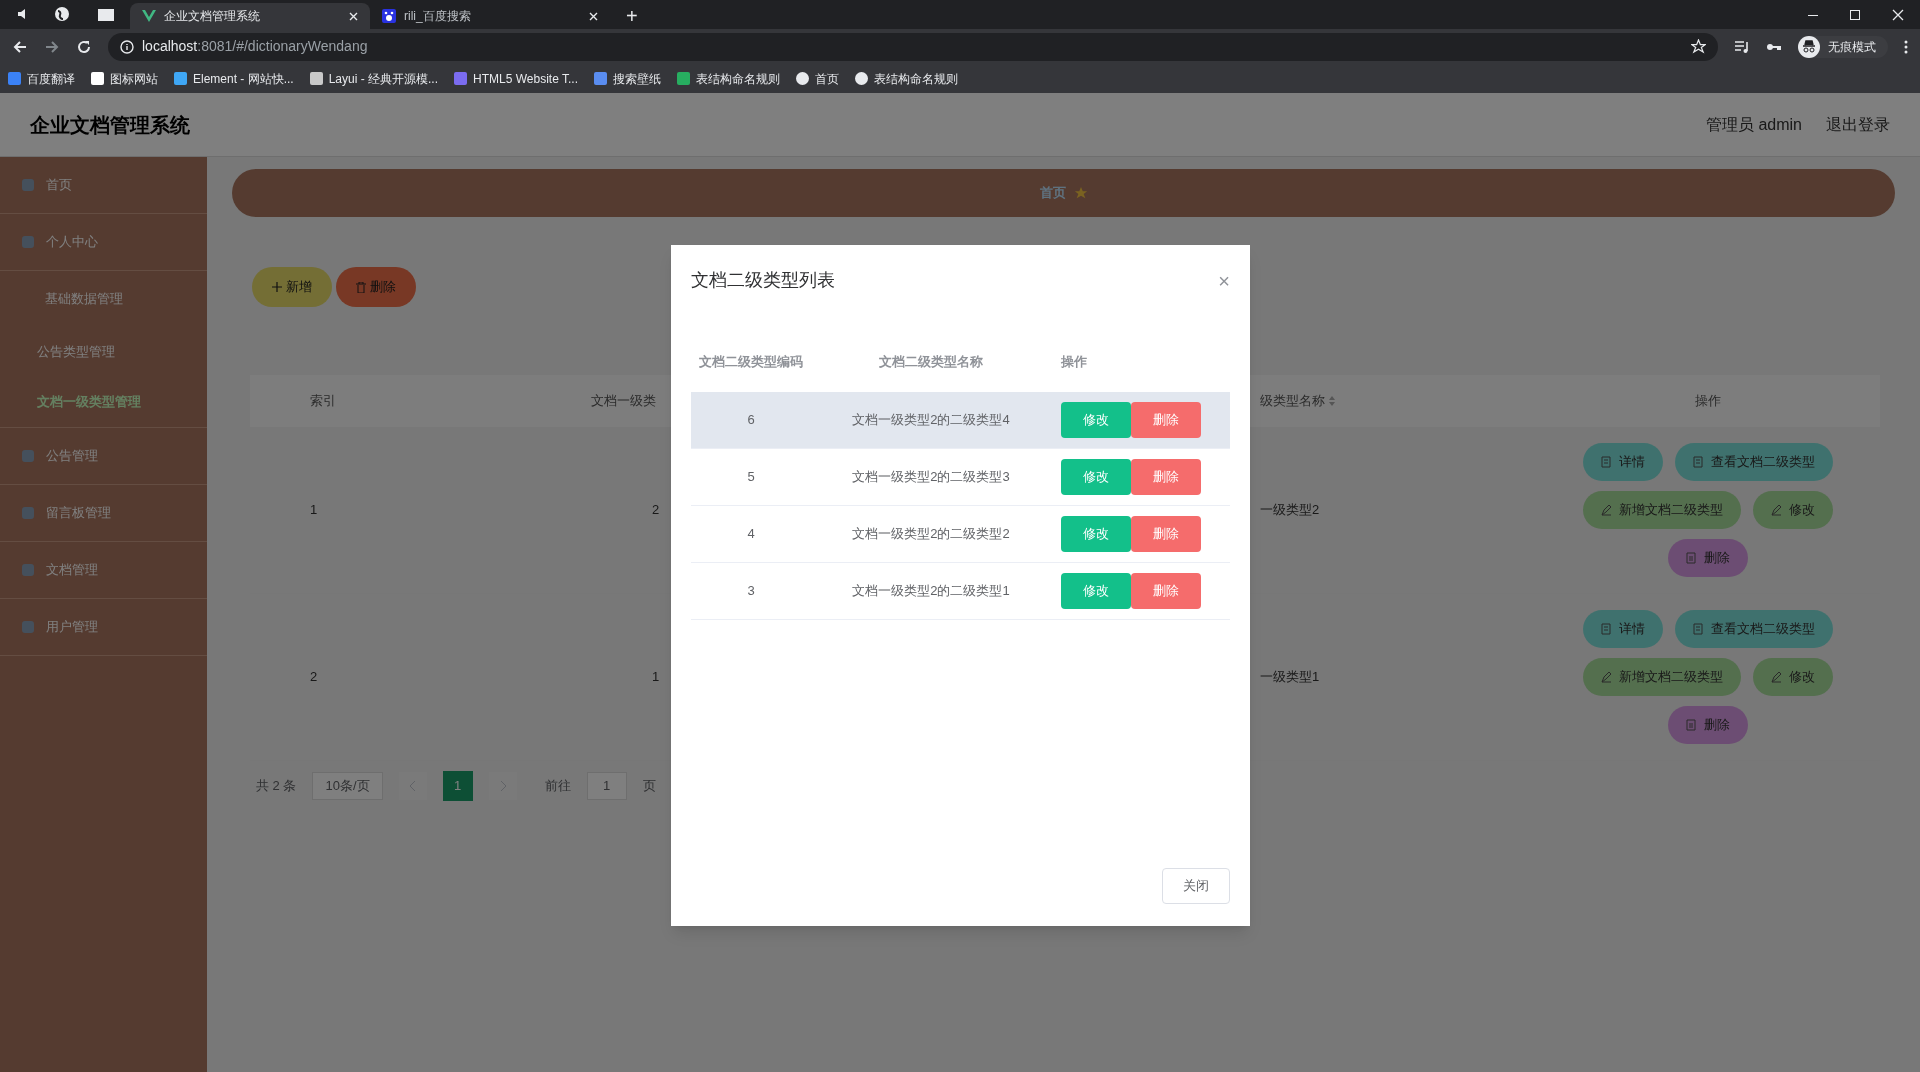 The width and height of the screenshot is (1920, 1072). Describe the element at coordinates (817, 78) in the screenshot. I see `bookmark: 首页` at that location.